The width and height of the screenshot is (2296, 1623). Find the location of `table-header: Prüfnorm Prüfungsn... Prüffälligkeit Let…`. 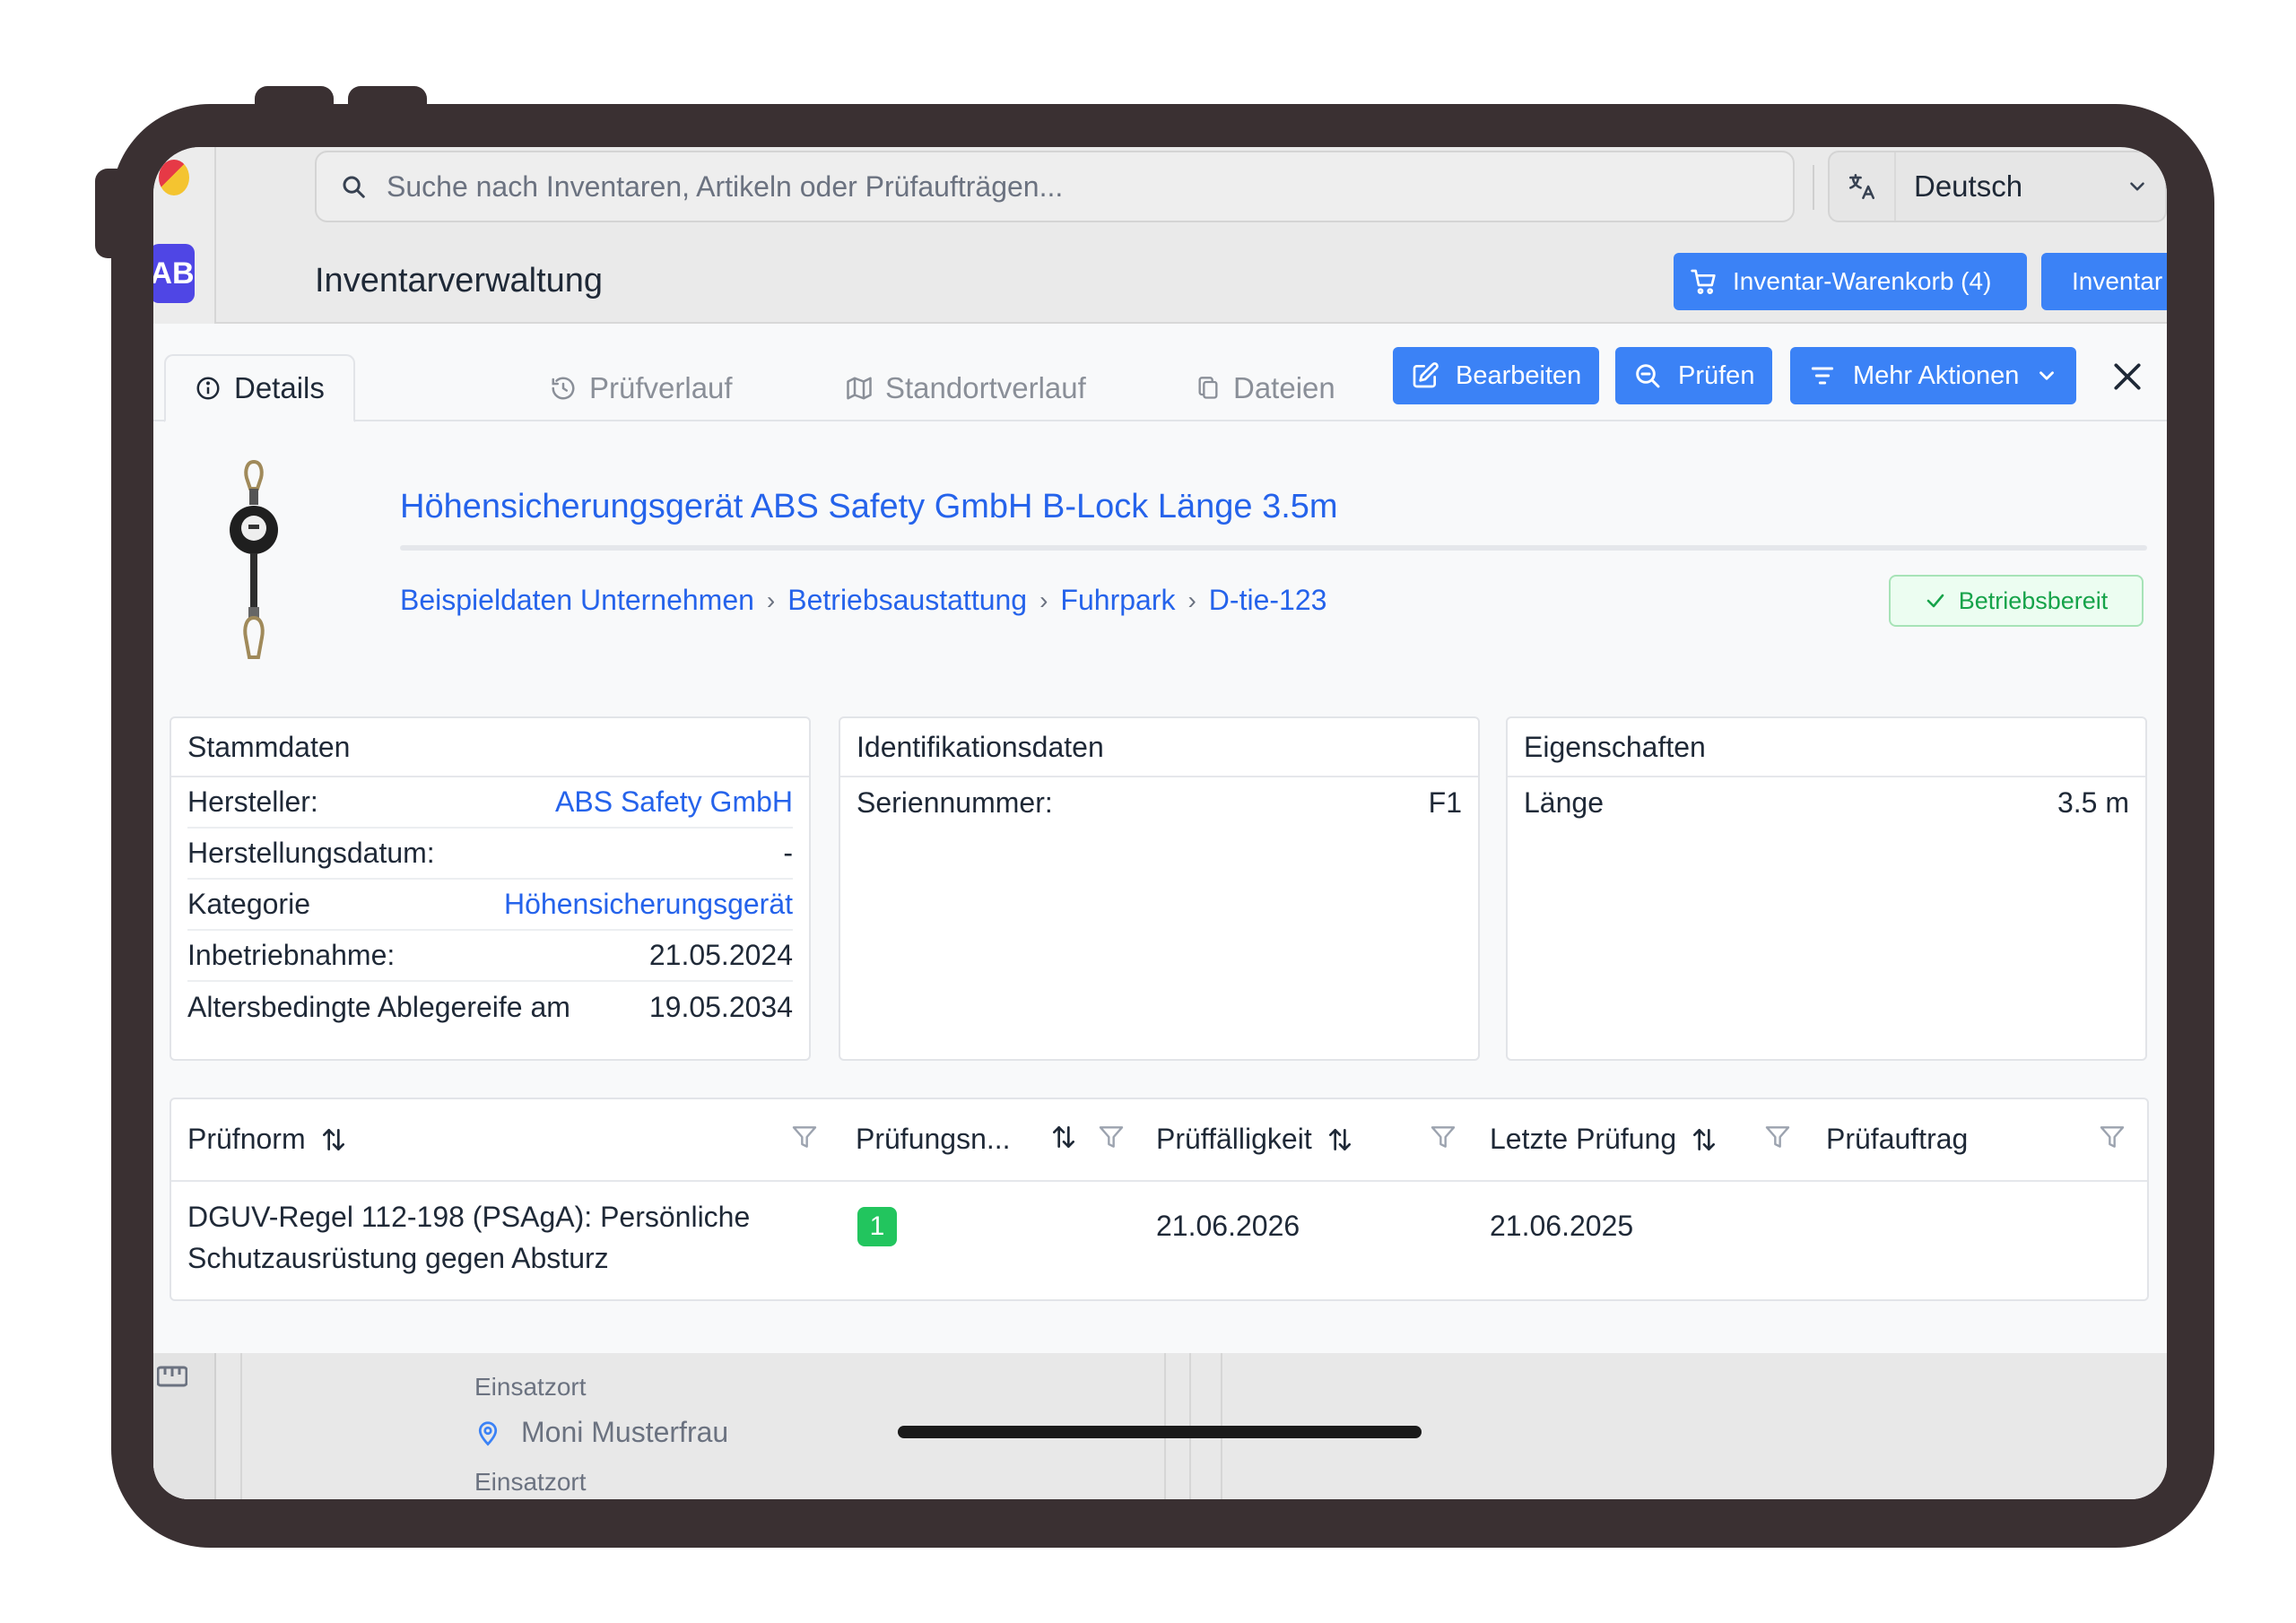

table-header: Prüfnorm Prüfungsn... Prüffälligkeit Let… is located at coordinates (1159, 1140).